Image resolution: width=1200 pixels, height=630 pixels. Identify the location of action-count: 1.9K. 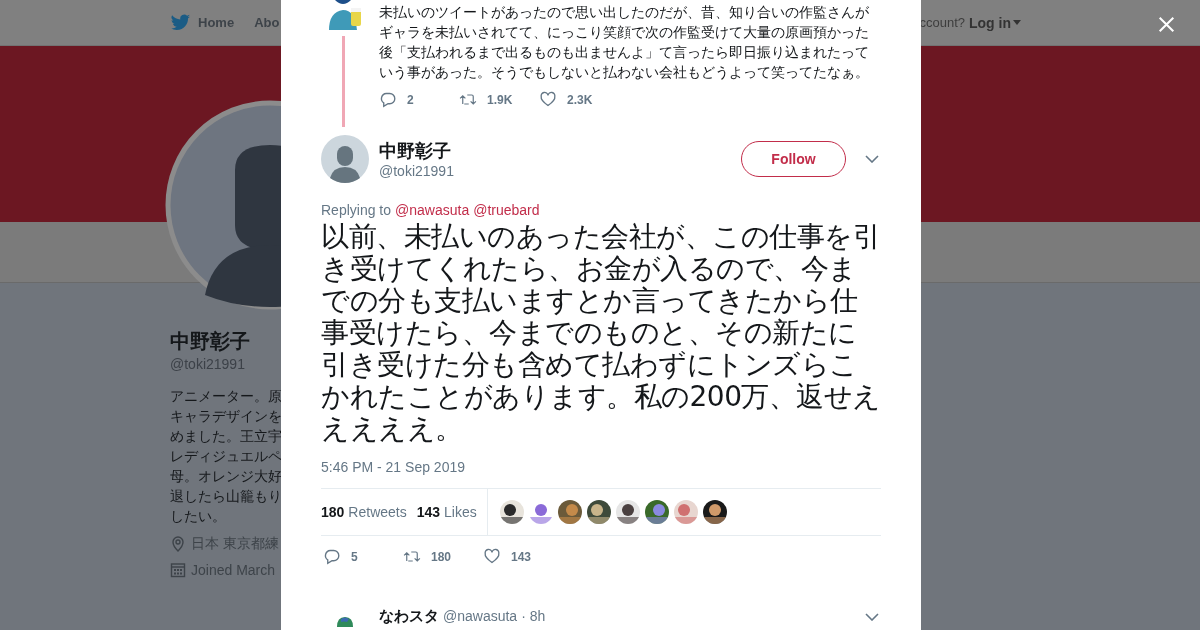
(500, 99).